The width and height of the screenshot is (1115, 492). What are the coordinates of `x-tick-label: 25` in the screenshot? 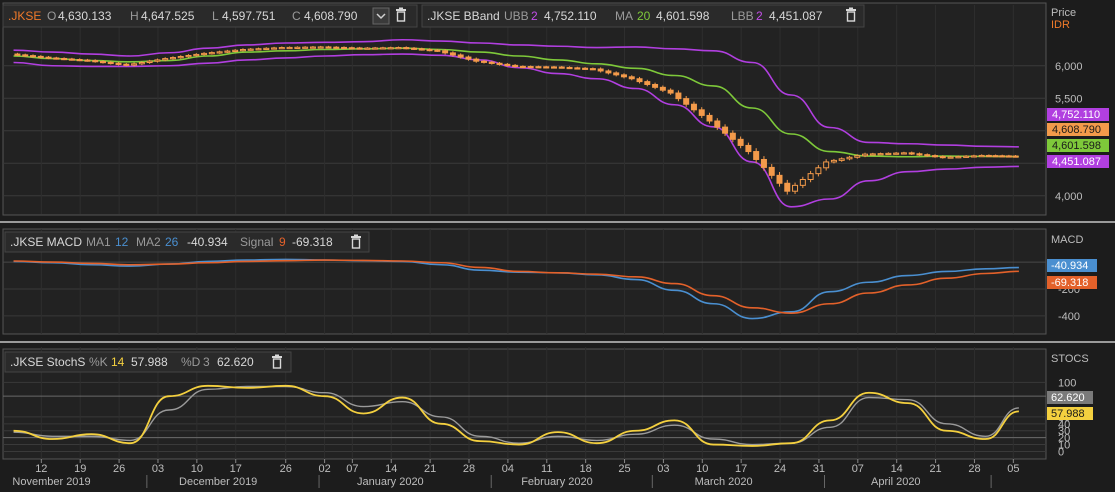 It's located at (624, 469).